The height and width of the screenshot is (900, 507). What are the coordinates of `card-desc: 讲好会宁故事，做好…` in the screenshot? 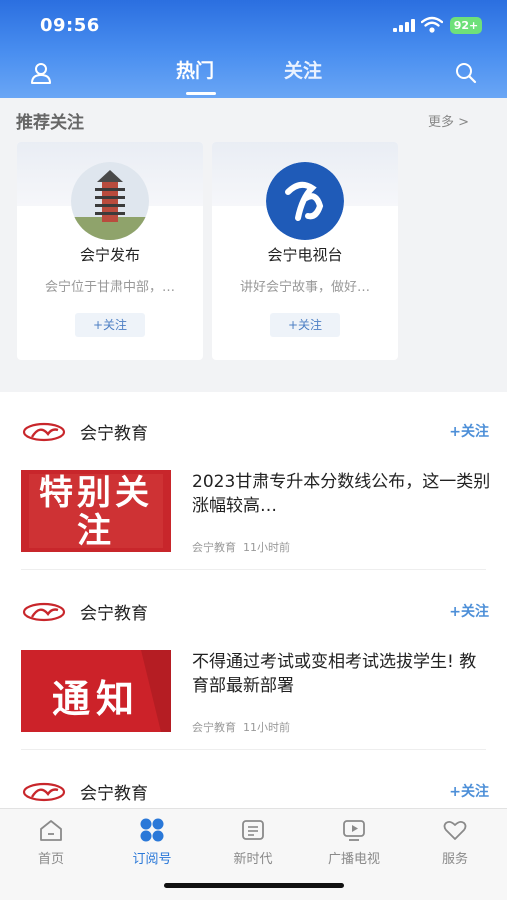 It's located at (304, 287).